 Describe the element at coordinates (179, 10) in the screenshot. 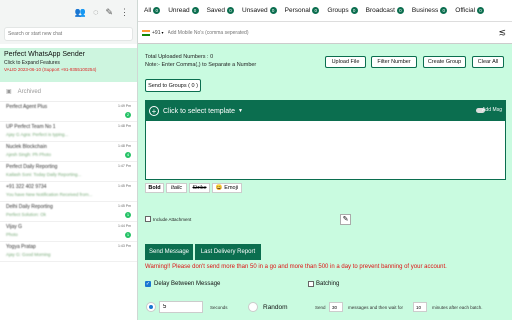

I see `filter-label: Unread` at that location.